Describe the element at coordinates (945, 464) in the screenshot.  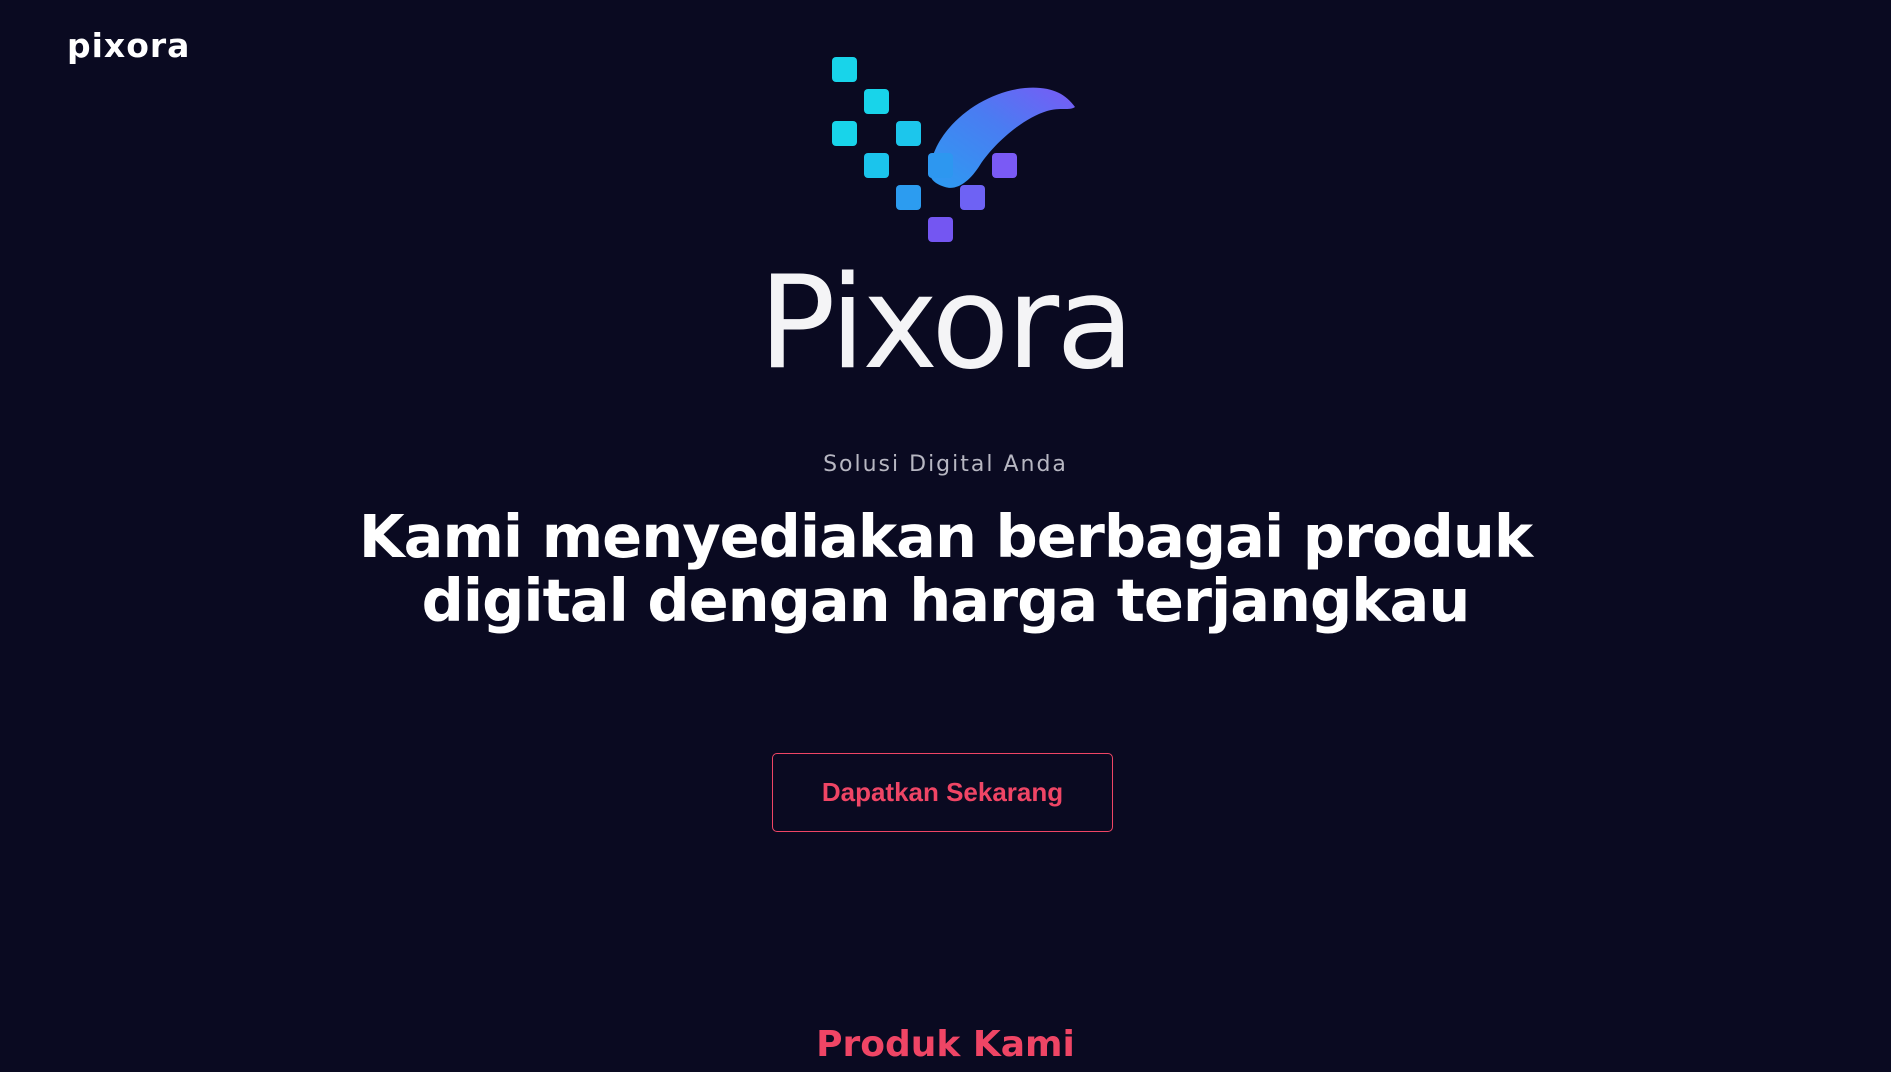
I see `hero-tagline: Solusi Digital Anda` at that location.